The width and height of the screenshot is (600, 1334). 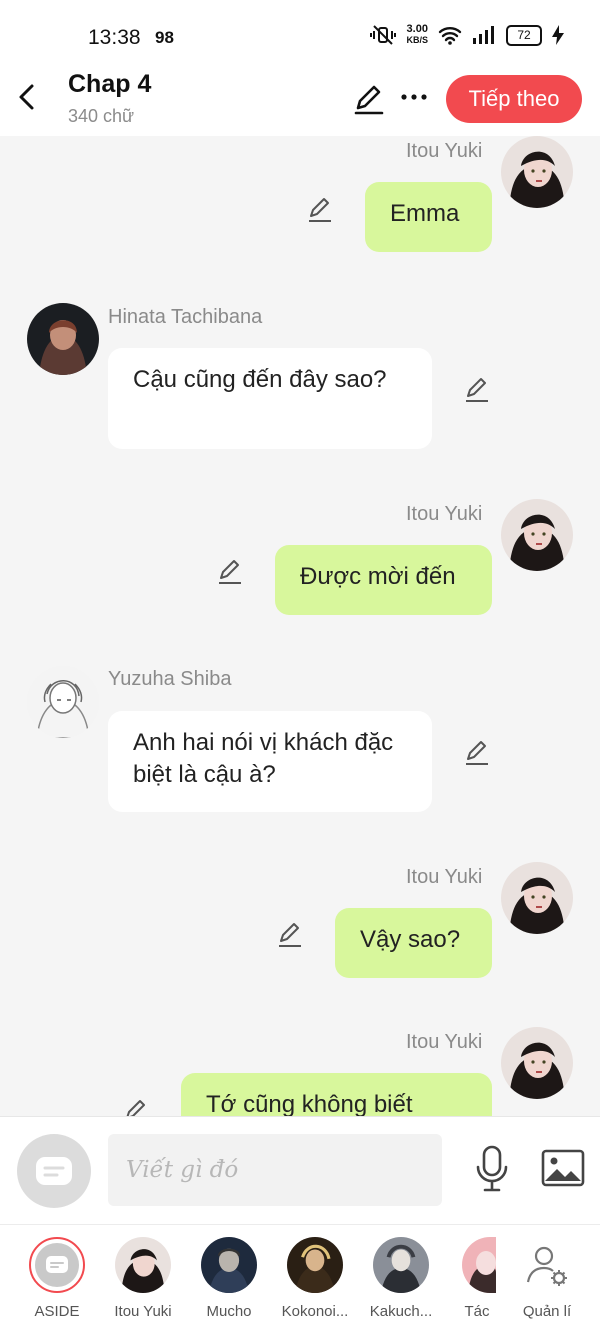 I want to click on chat-bubble-icon, so click(x=54, y=1171).